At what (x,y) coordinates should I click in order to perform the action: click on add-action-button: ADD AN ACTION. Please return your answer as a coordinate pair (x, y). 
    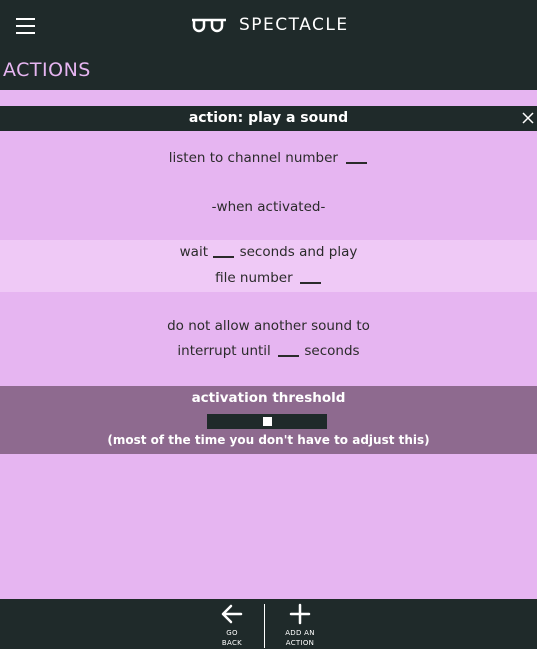
    Looking at the image, I should click on (300, 625).